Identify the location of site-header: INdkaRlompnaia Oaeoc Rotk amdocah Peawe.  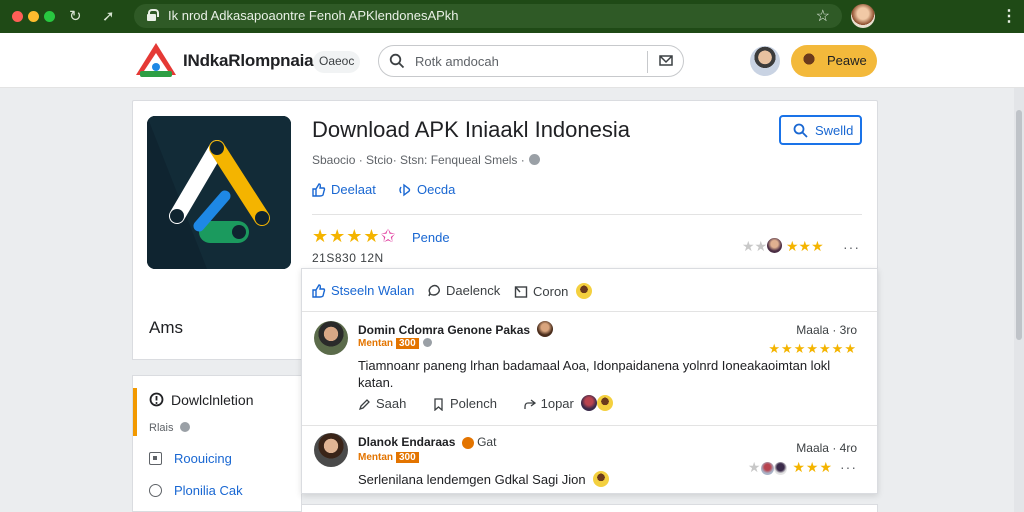
(512, 60).